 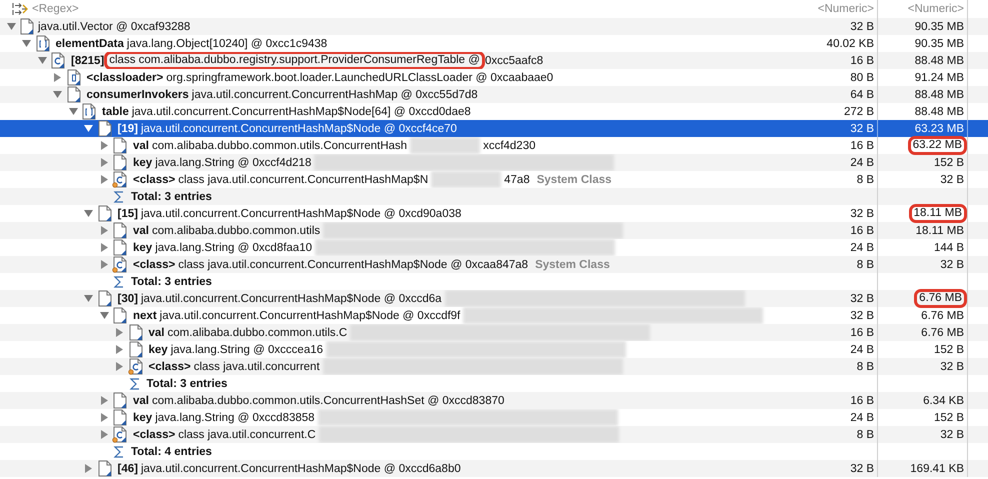 I want to click on tree-row: next java.util.concurrent.ConcurrentHashMap$Node @ 0xccdf9f 32 B 6.76 MB, so click(x=494, y=315).